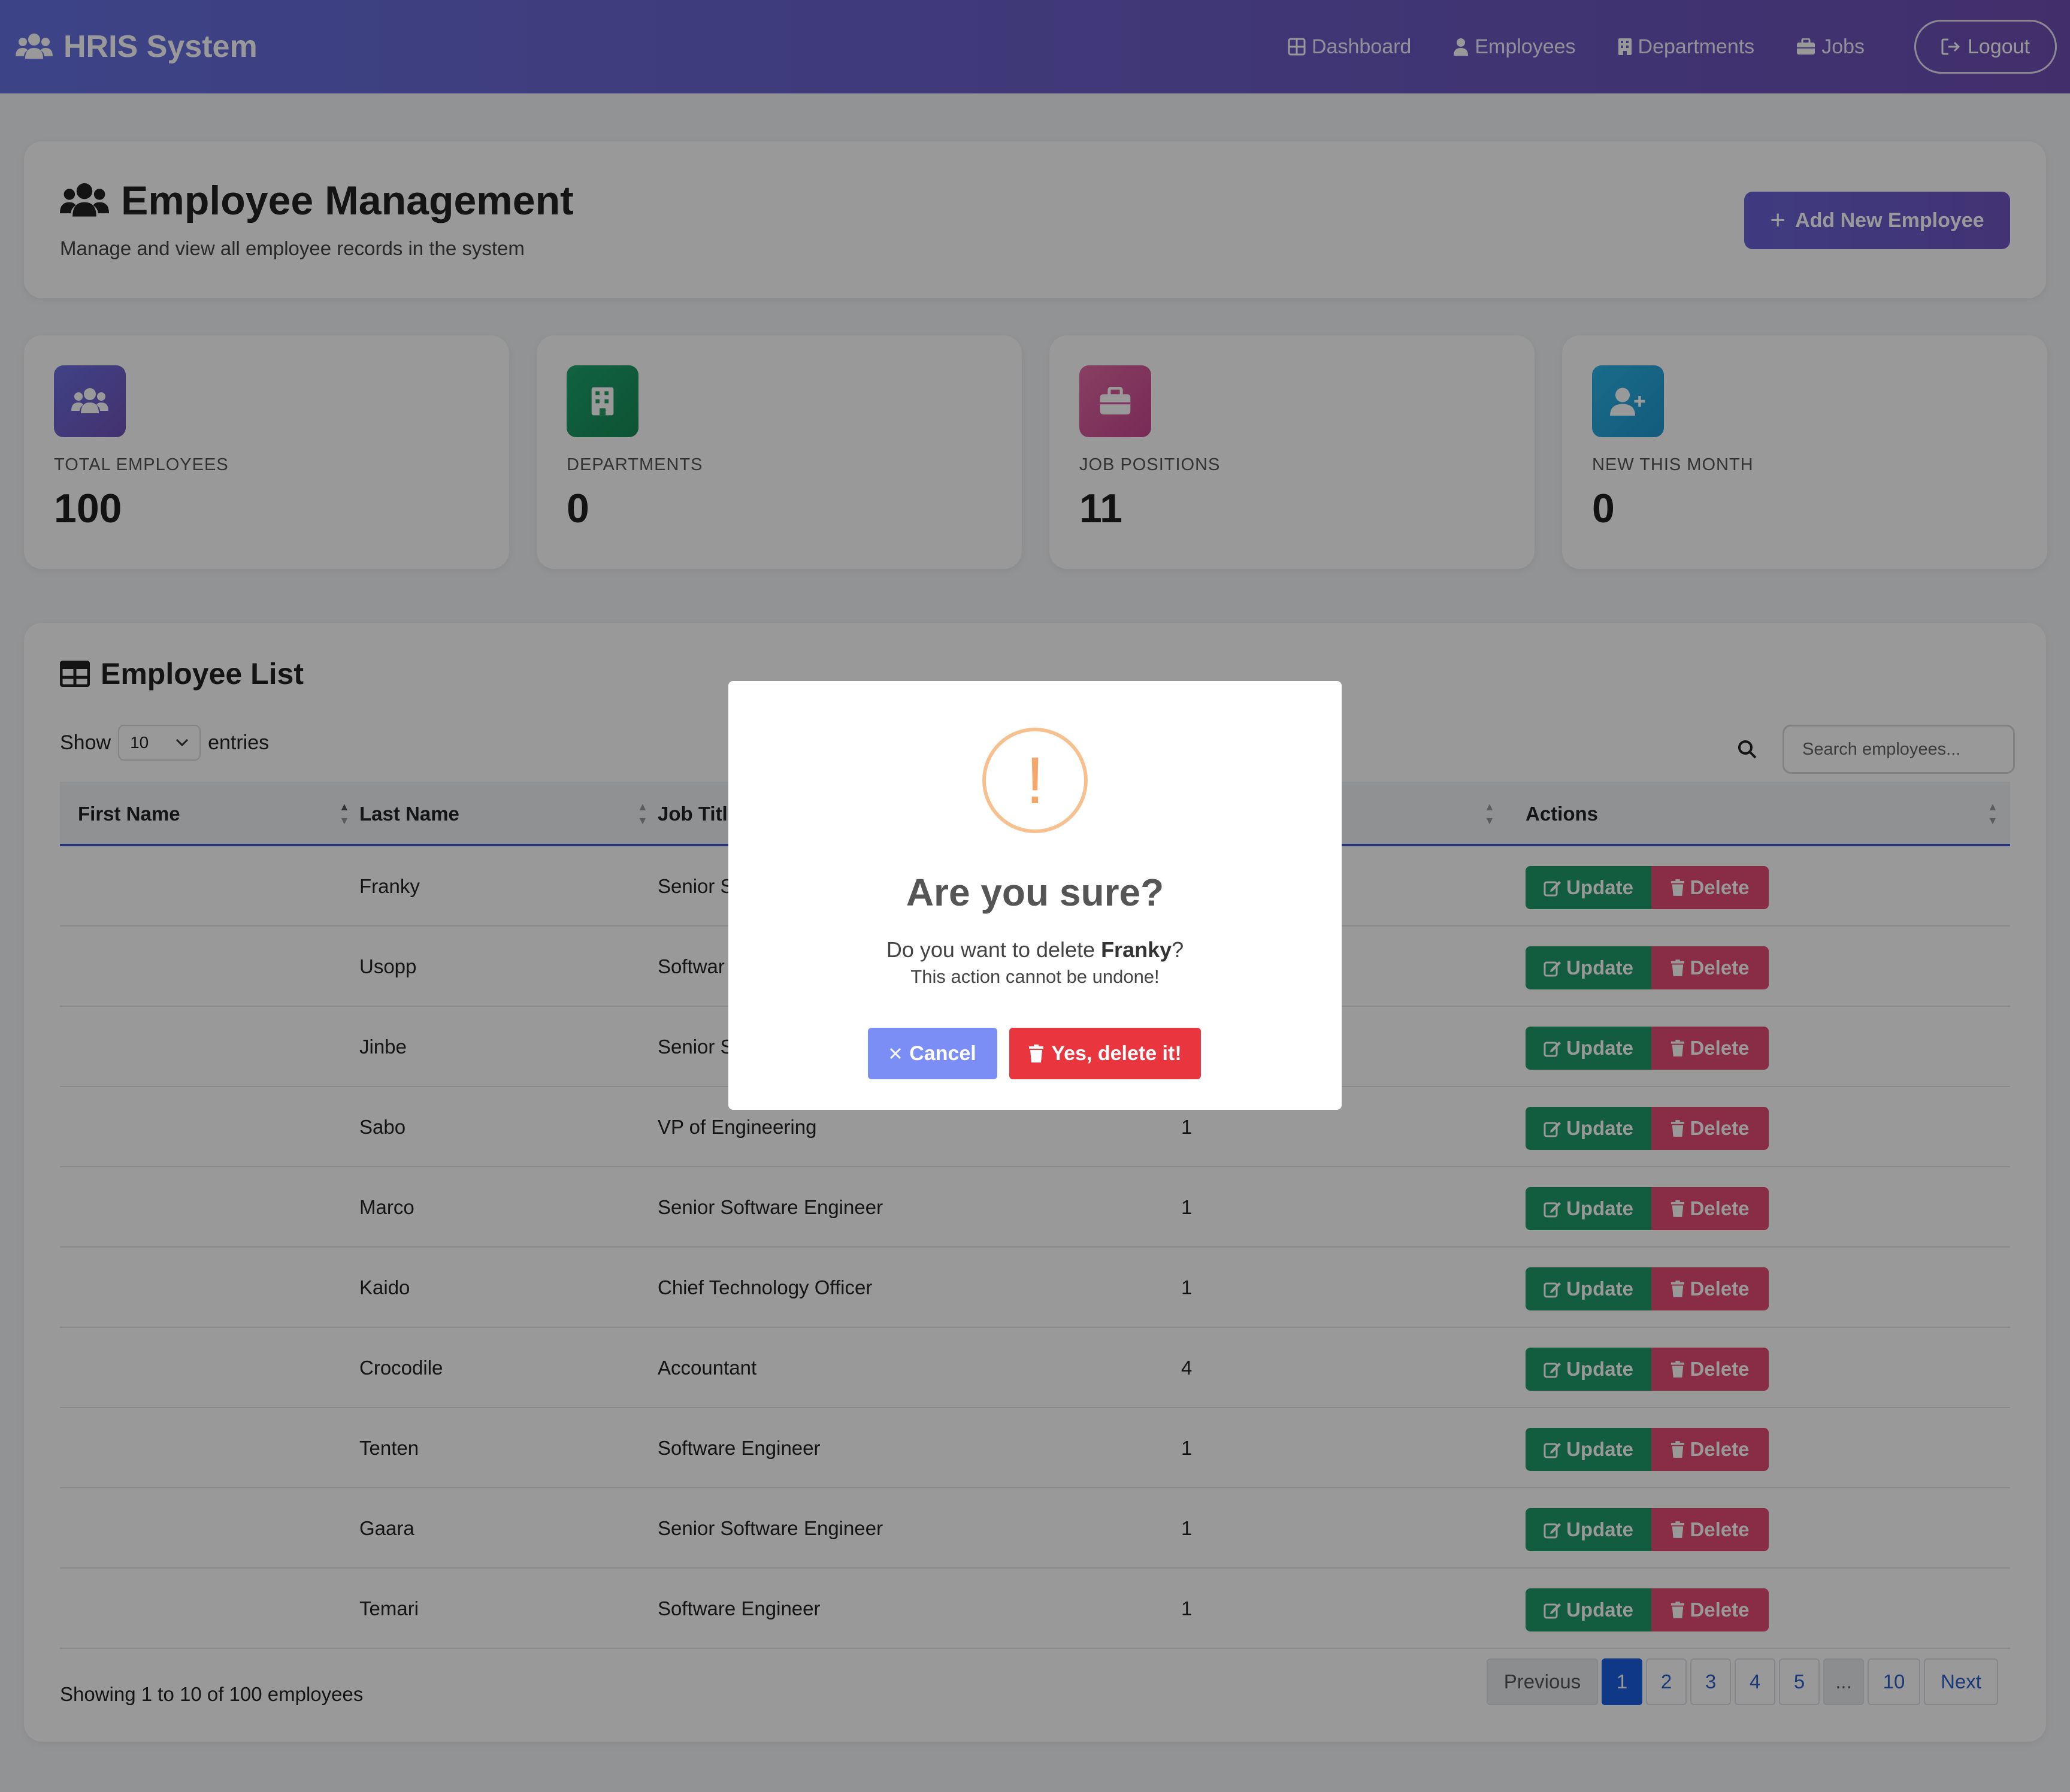  What do you see at coordinates (1035, 976) in the screenshot?
I see `dialog-warning: This action cannot be undone!` at bounding box center [1035, 976].